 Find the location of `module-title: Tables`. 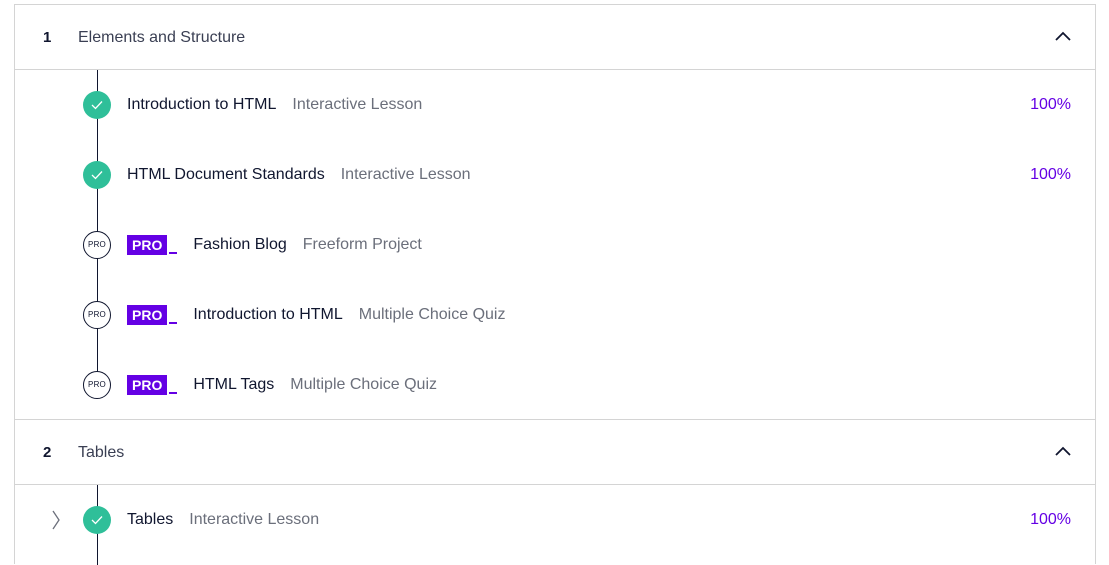

module-title: Tables is located at coordinates (101, 452).